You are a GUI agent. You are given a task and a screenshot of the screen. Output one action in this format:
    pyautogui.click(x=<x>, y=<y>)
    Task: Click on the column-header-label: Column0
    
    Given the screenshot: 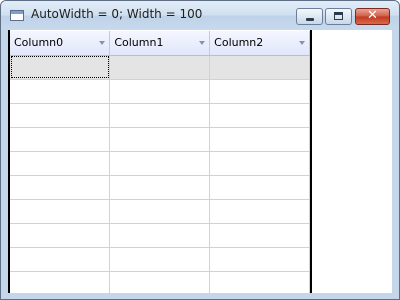 What is the action you would take?
    pyautogui.click(x=39, y=43)
    